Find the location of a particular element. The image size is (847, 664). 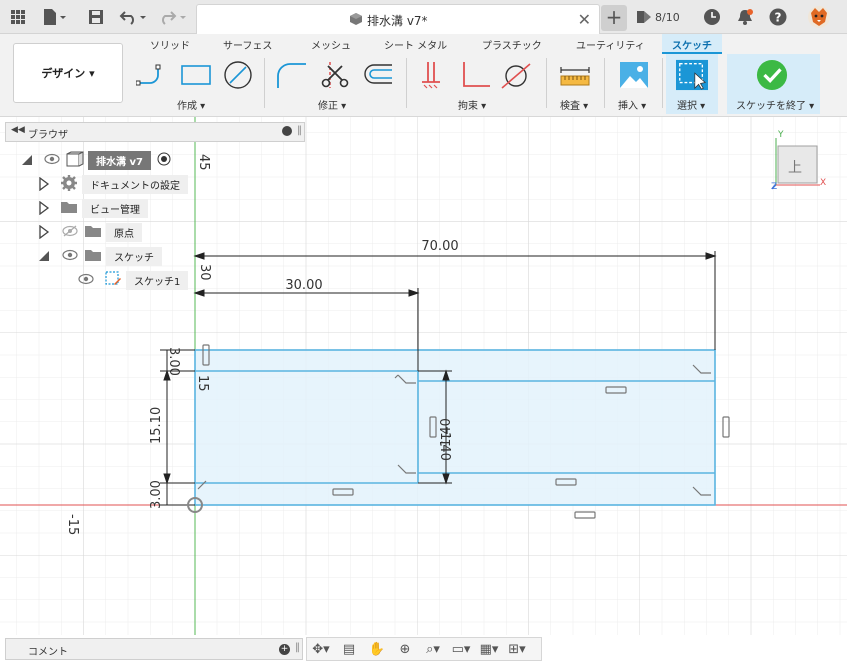

dim-overall-width: 70.00 is located at coordinates (439, 246).